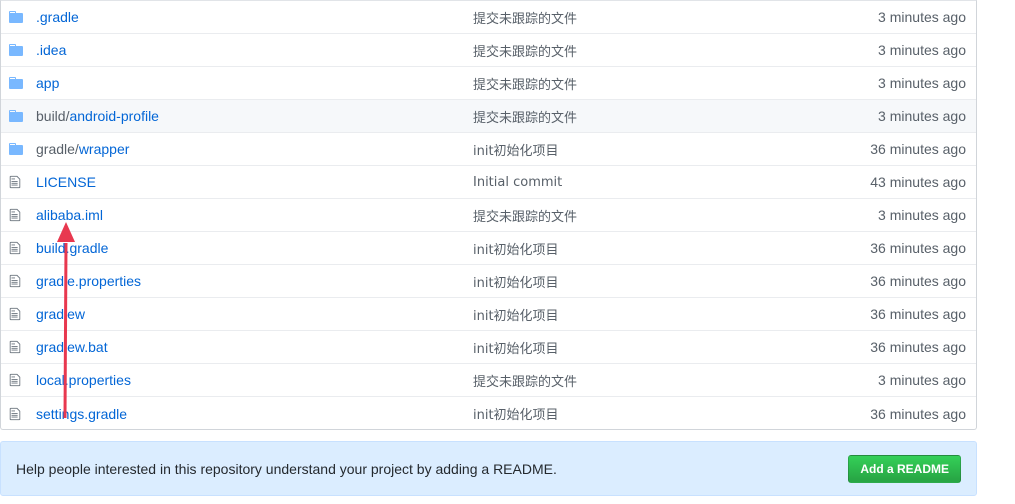 This screenshot has height=504, width=1015. Describe the element at coordinates (114, 116) in the screenshot. I see `folder-link: android-profile` at that location.